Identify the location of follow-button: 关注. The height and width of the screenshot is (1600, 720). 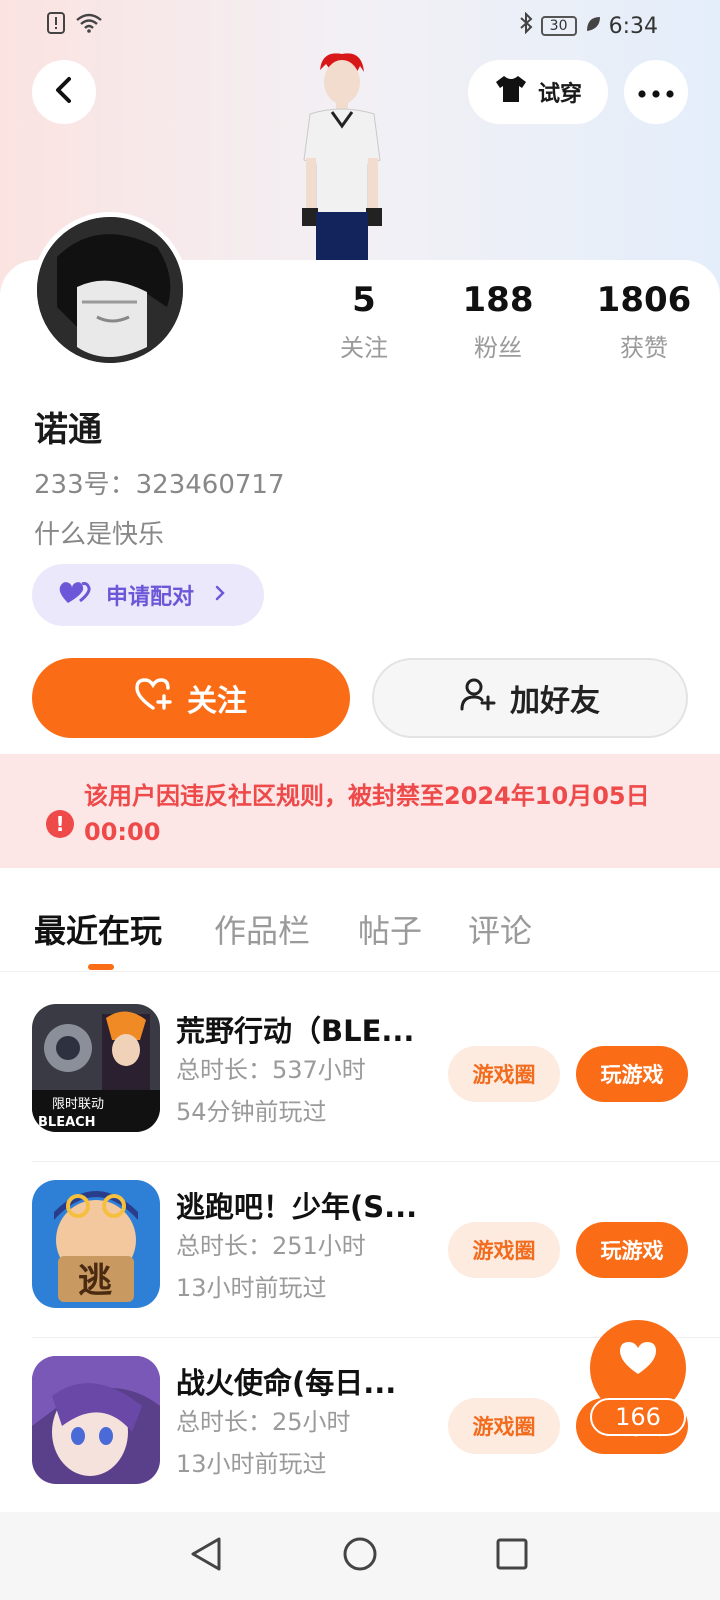
(191, 698).